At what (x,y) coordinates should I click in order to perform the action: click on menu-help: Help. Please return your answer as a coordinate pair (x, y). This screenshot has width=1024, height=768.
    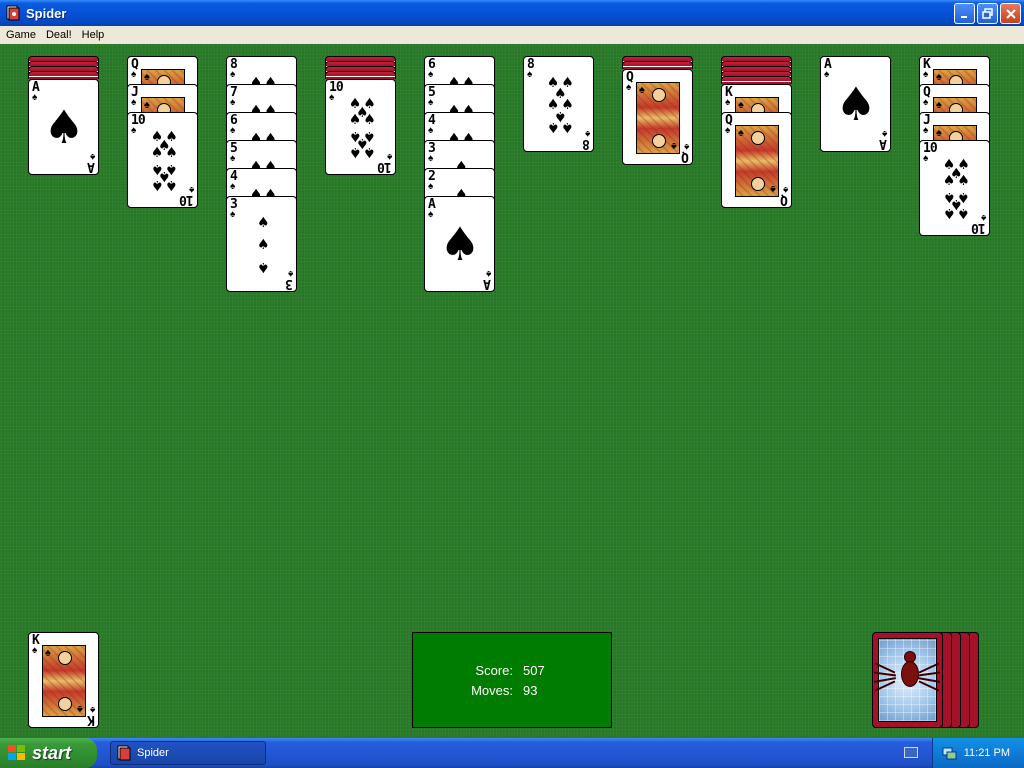
    Looking at the image, I should click on (93, 35).